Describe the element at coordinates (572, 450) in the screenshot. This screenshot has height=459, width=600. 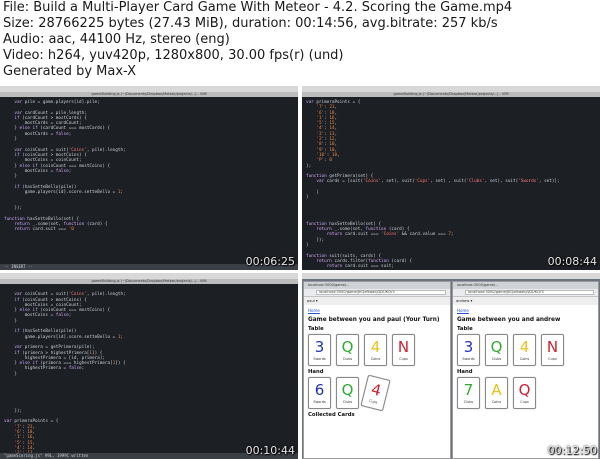
I see `timestamp: 00:12:50` at that location.